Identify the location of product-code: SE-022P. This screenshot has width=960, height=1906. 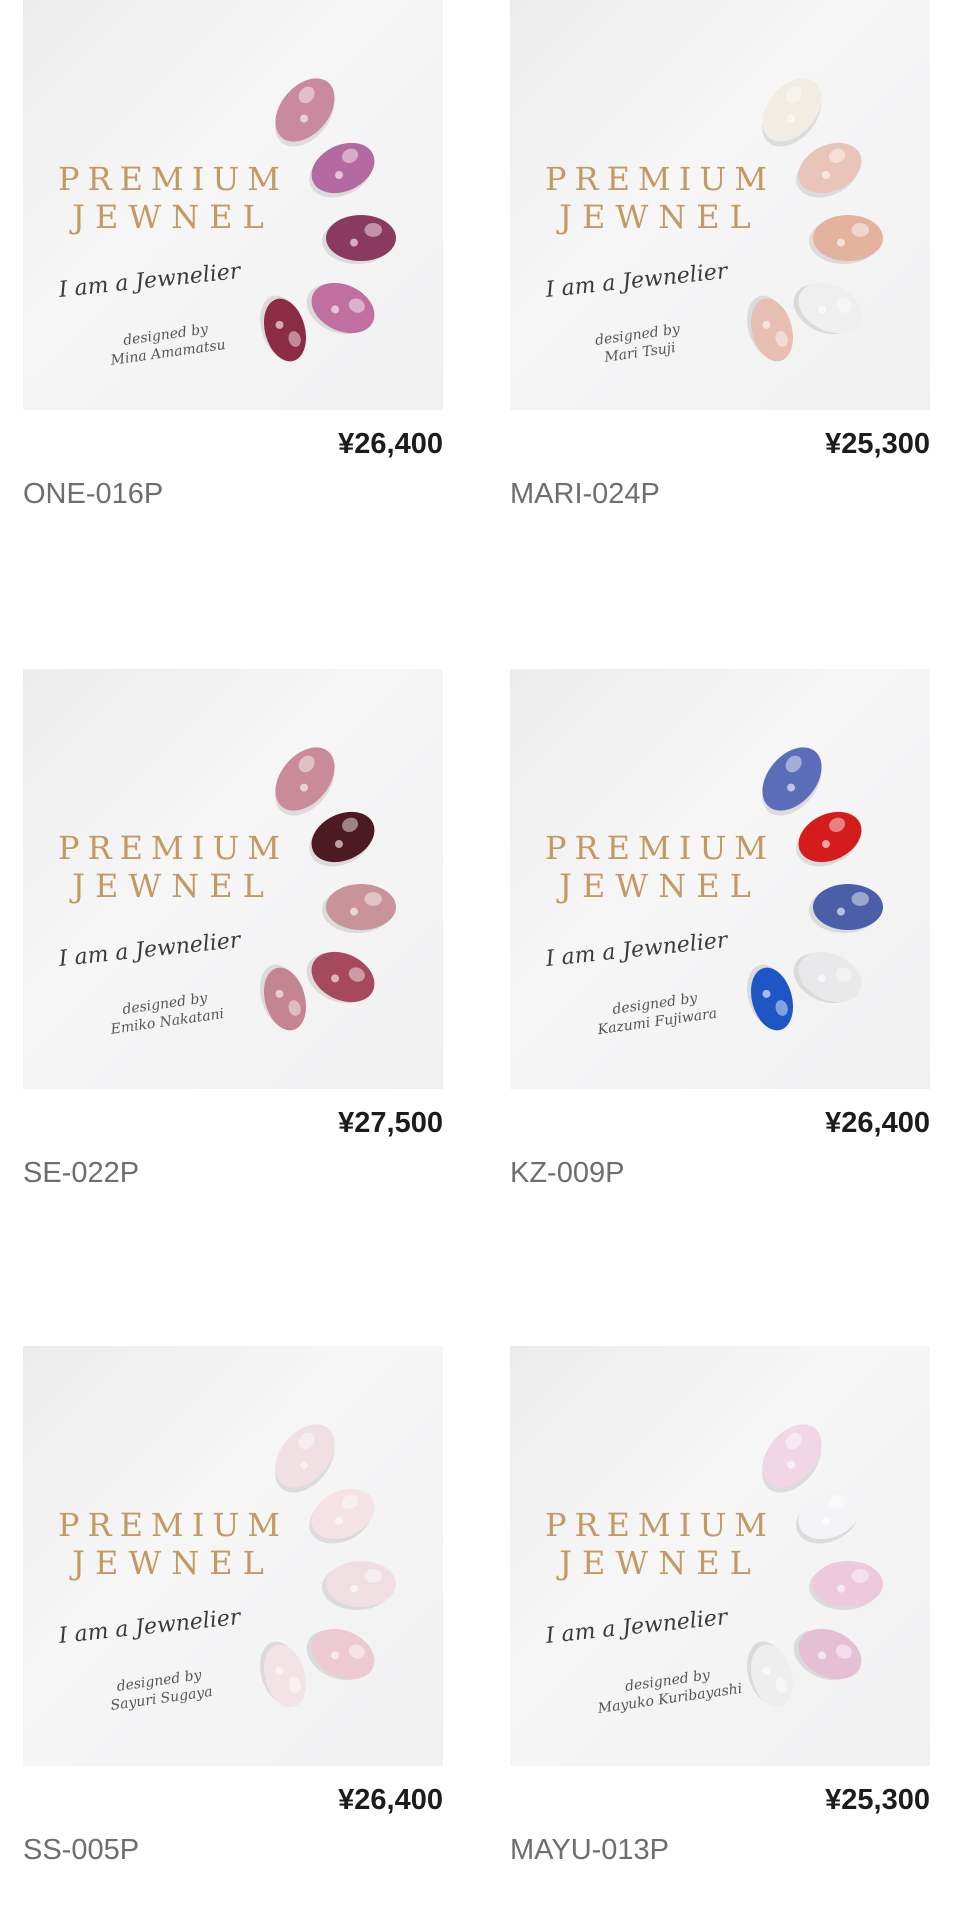
(81, 1173).